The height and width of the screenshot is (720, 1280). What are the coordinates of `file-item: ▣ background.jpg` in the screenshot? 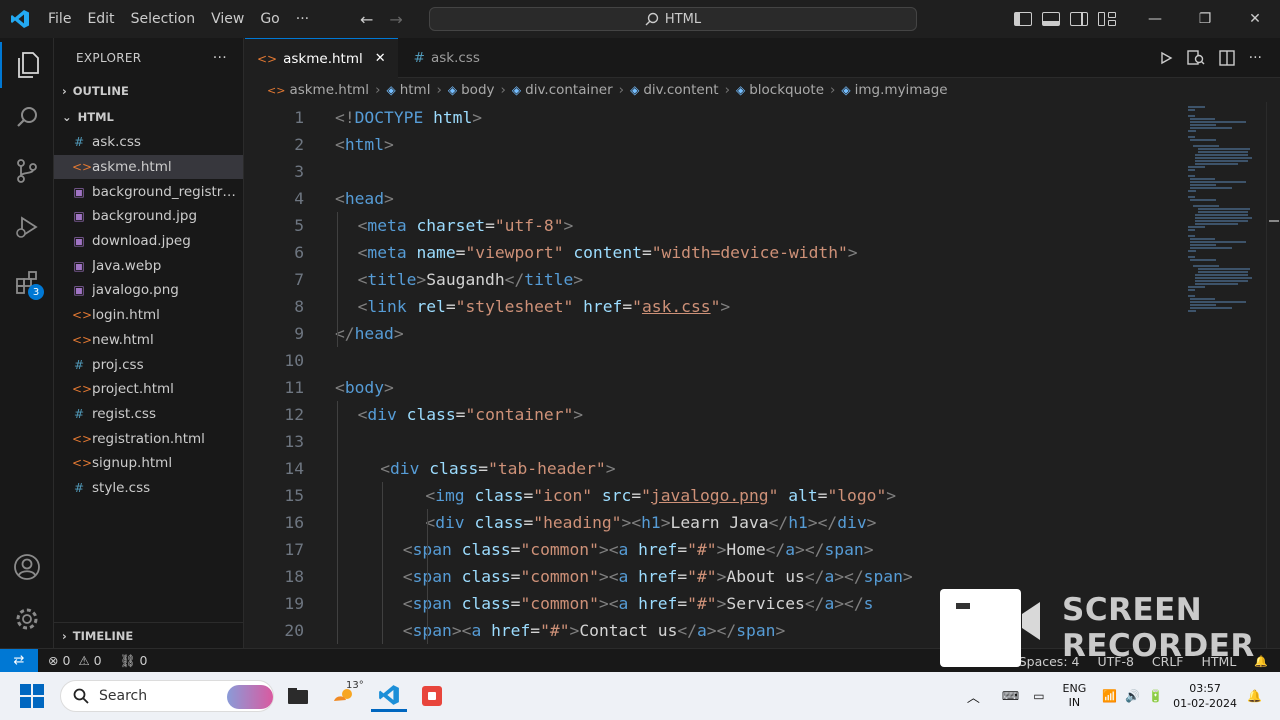 It's located at (148, 216).